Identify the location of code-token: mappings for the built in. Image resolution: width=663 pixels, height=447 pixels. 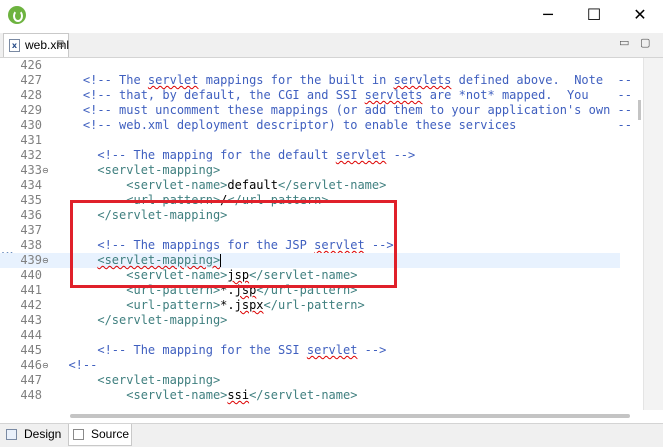
(296, 80).